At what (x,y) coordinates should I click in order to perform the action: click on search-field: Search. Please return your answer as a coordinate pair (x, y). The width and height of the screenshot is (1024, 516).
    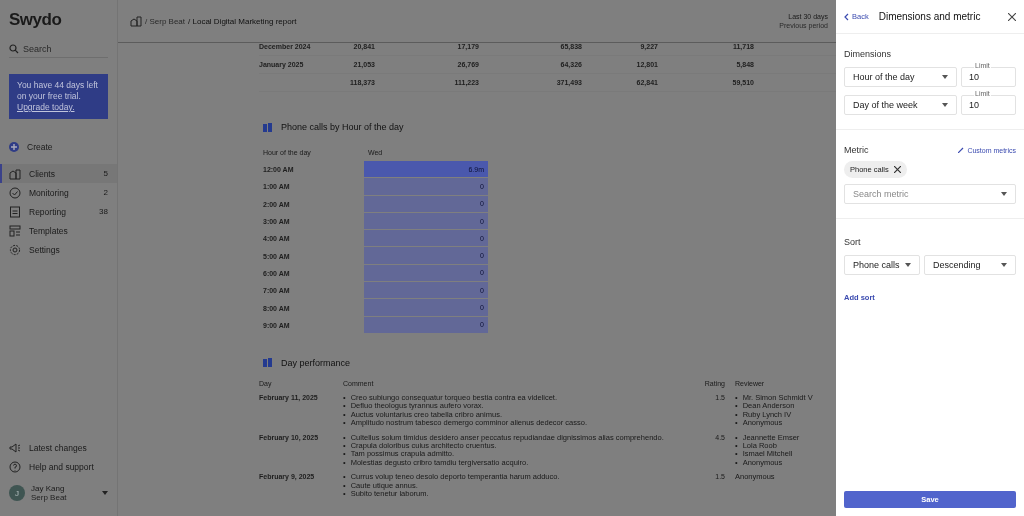
    Looking at the image, I should click on (58, 51).